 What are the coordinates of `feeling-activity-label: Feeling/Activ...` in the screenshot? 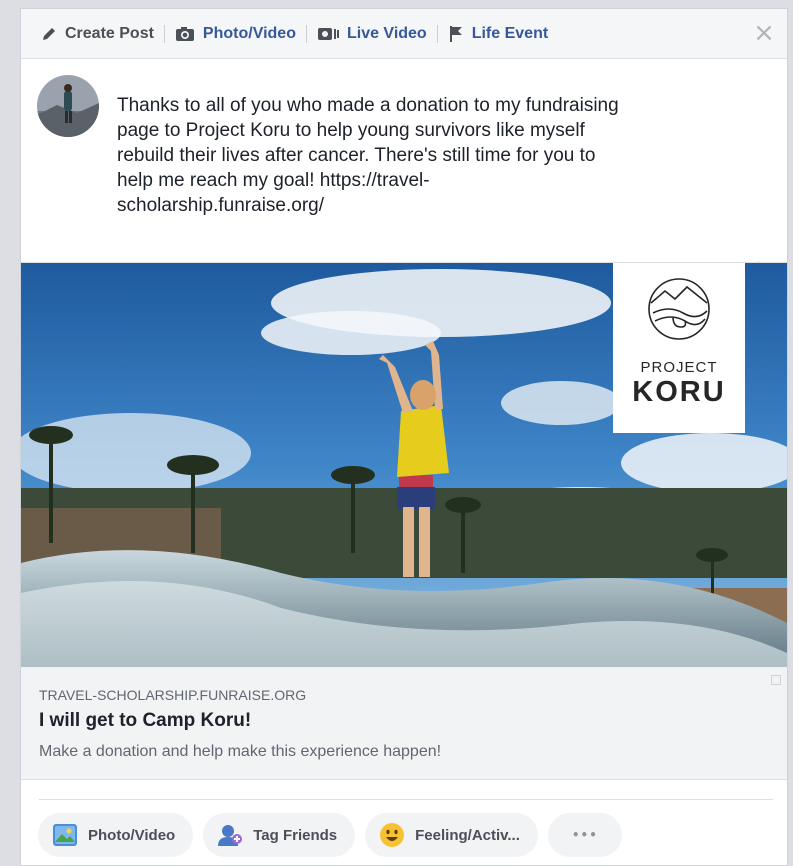 It's located at (467, 835).